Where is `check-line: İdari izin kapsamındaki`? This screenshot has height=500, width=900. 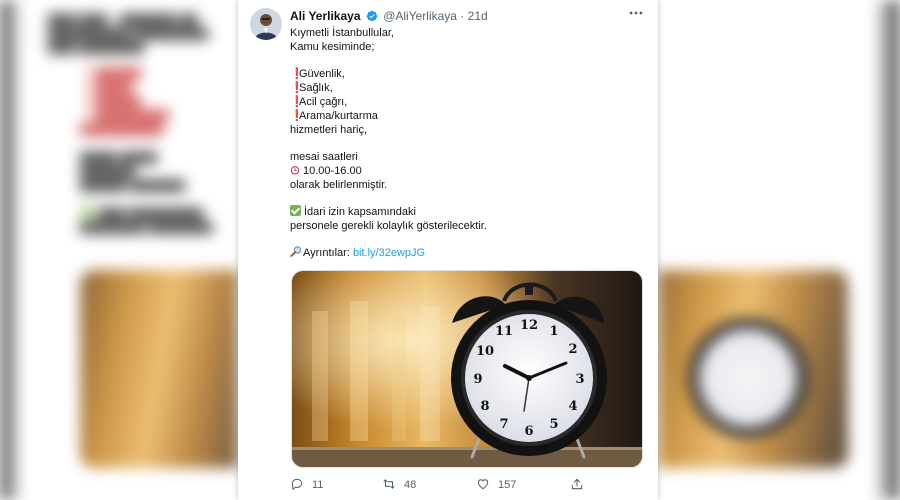
check-line: İdari izin kapsamındaki is located at coordinates (470, 212).